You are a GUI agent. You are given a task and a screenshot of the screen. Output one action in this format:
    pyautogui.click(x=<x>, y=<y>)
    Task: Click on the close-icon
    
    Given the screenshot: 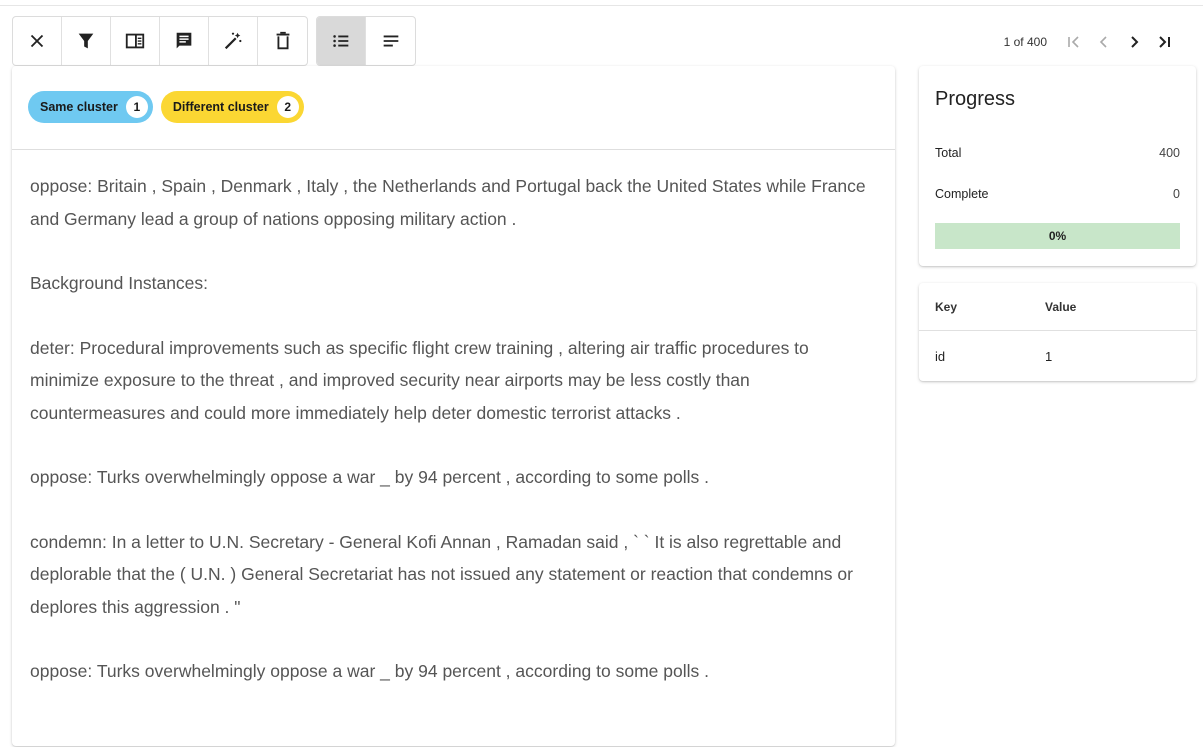 What is the action you would take?
    pyautogui.click(x=37, y=41)
    